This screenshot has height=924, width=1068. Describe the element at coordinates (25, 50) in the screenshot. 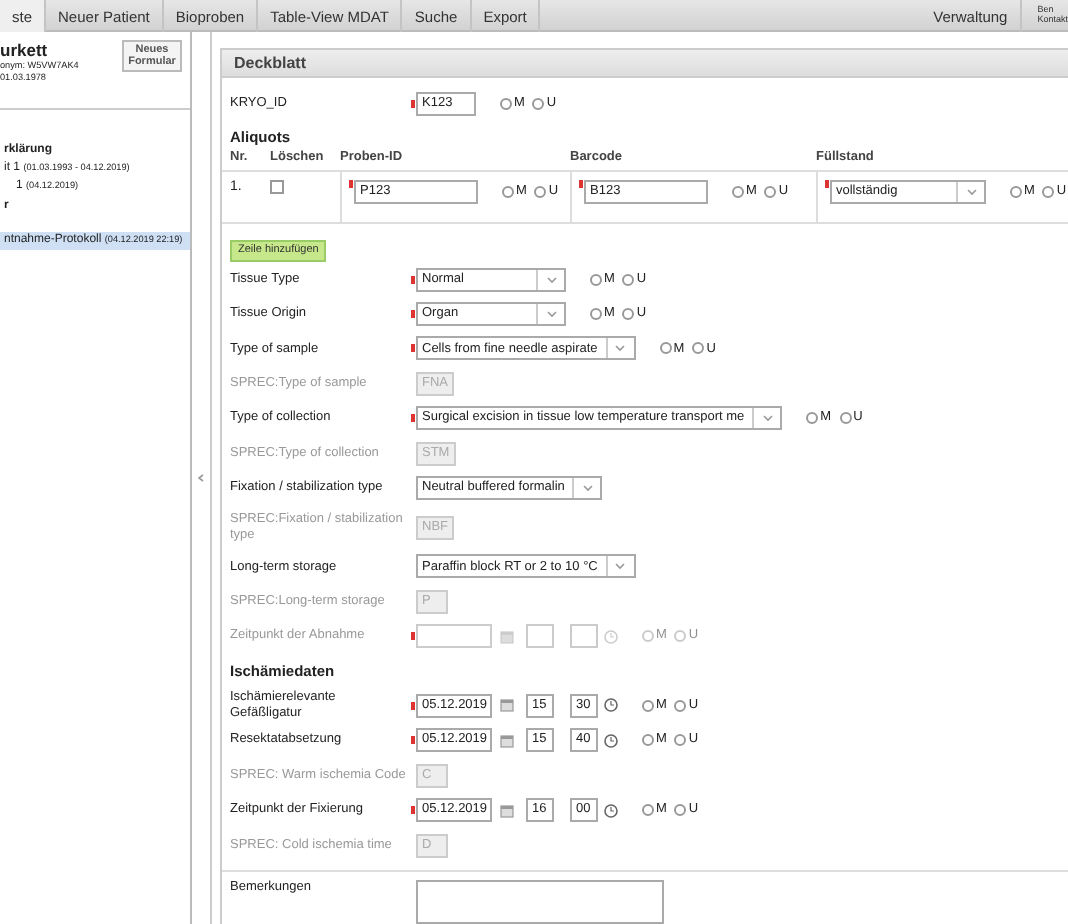

I see `patient-name: urkett` at that location.